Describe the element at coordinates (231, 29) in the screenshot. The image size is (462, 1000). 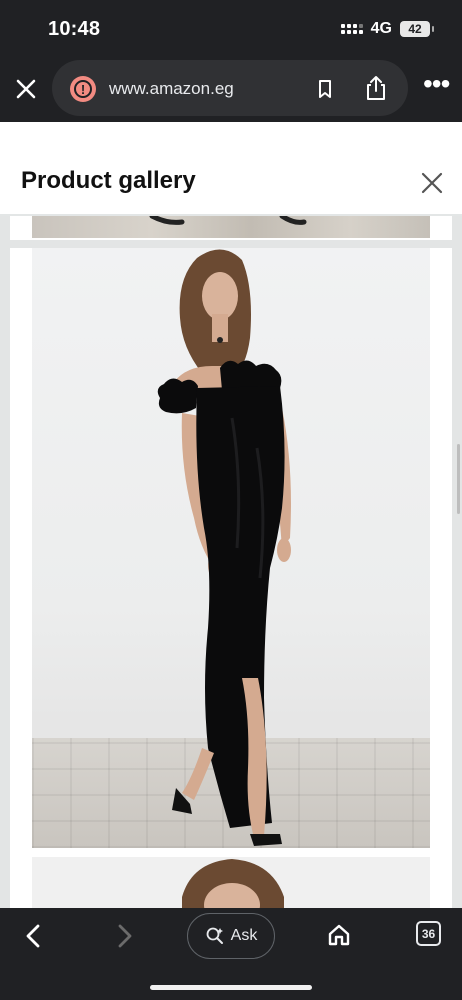
I see `status-bar: 10:48 4G 42` at that location.